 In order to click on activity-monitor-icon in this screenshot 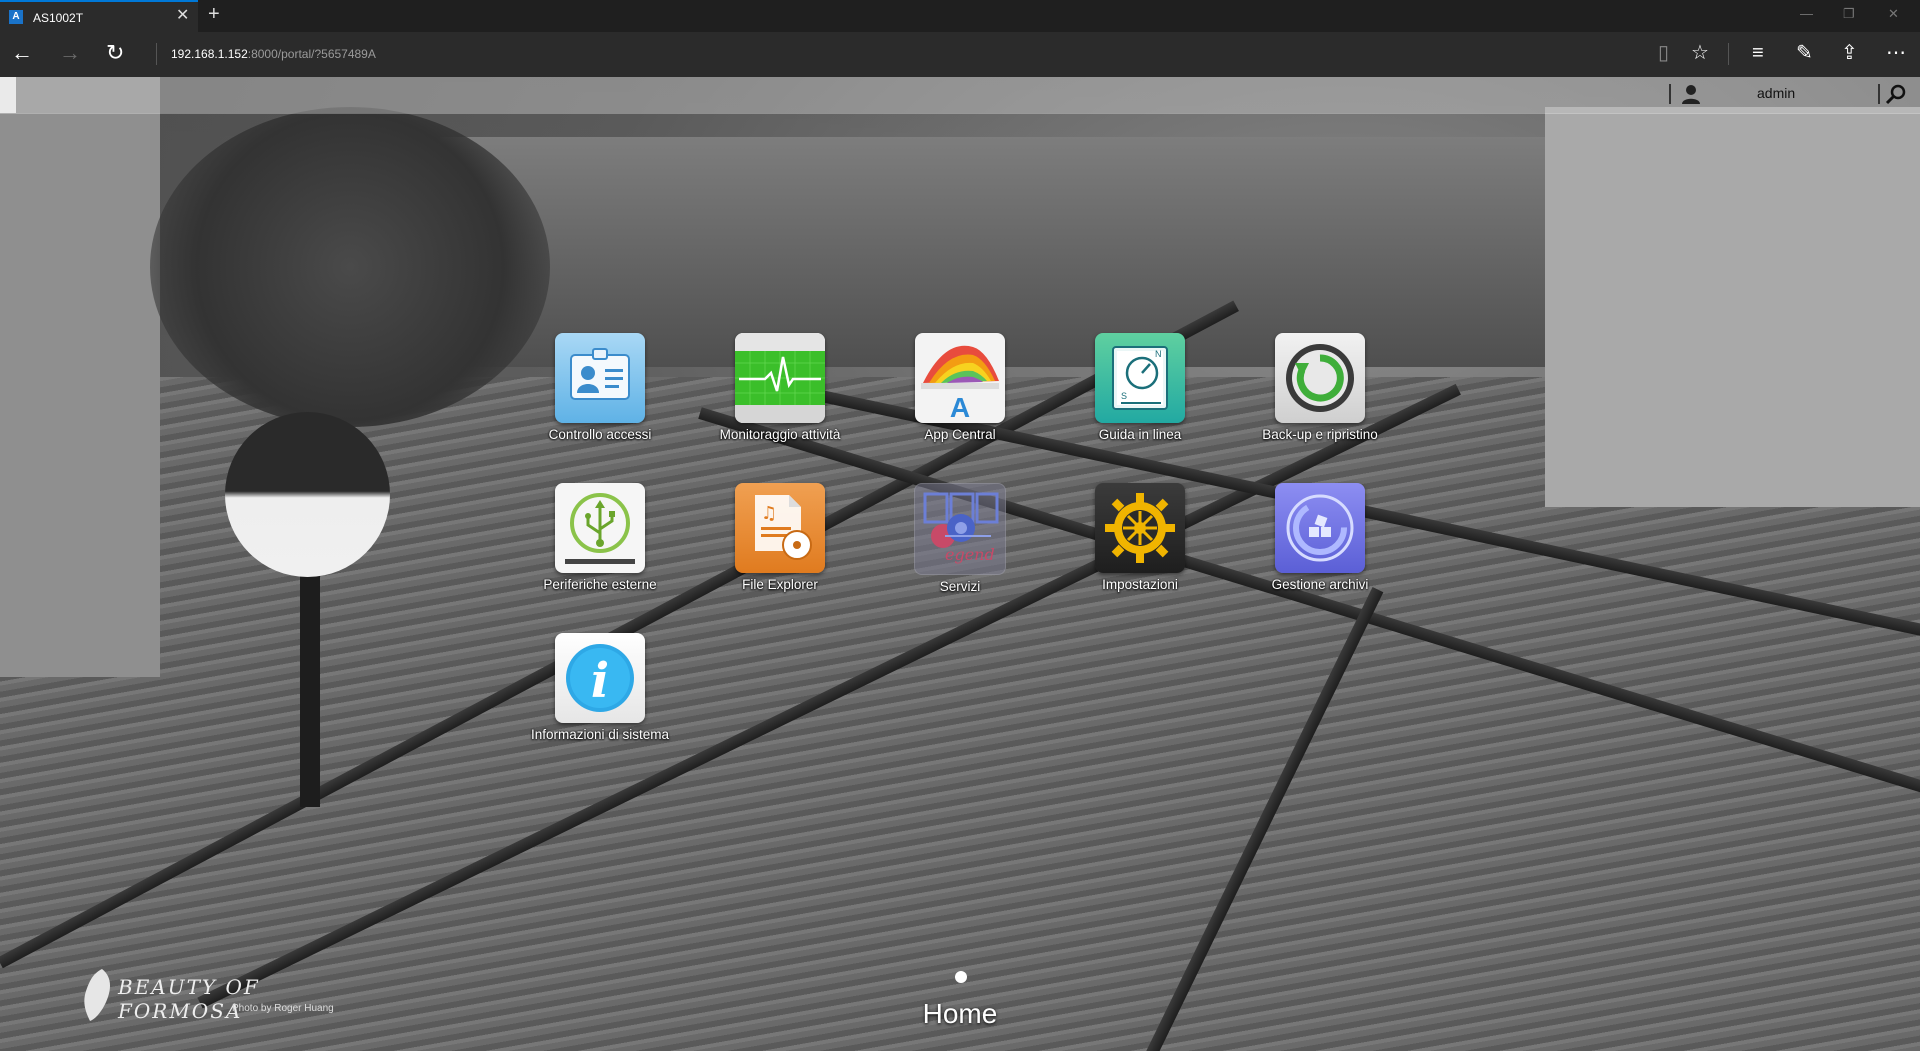, I will do `click(780, 378)`.